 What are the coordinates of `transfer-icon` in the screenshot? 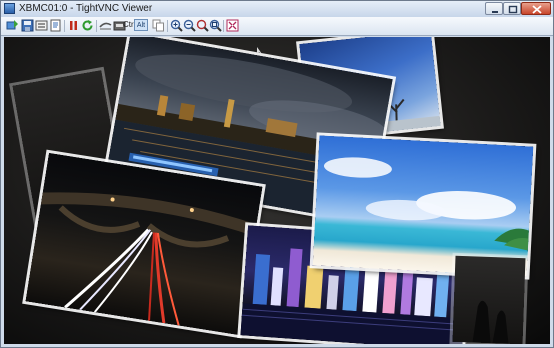 It's located at (105, 25).